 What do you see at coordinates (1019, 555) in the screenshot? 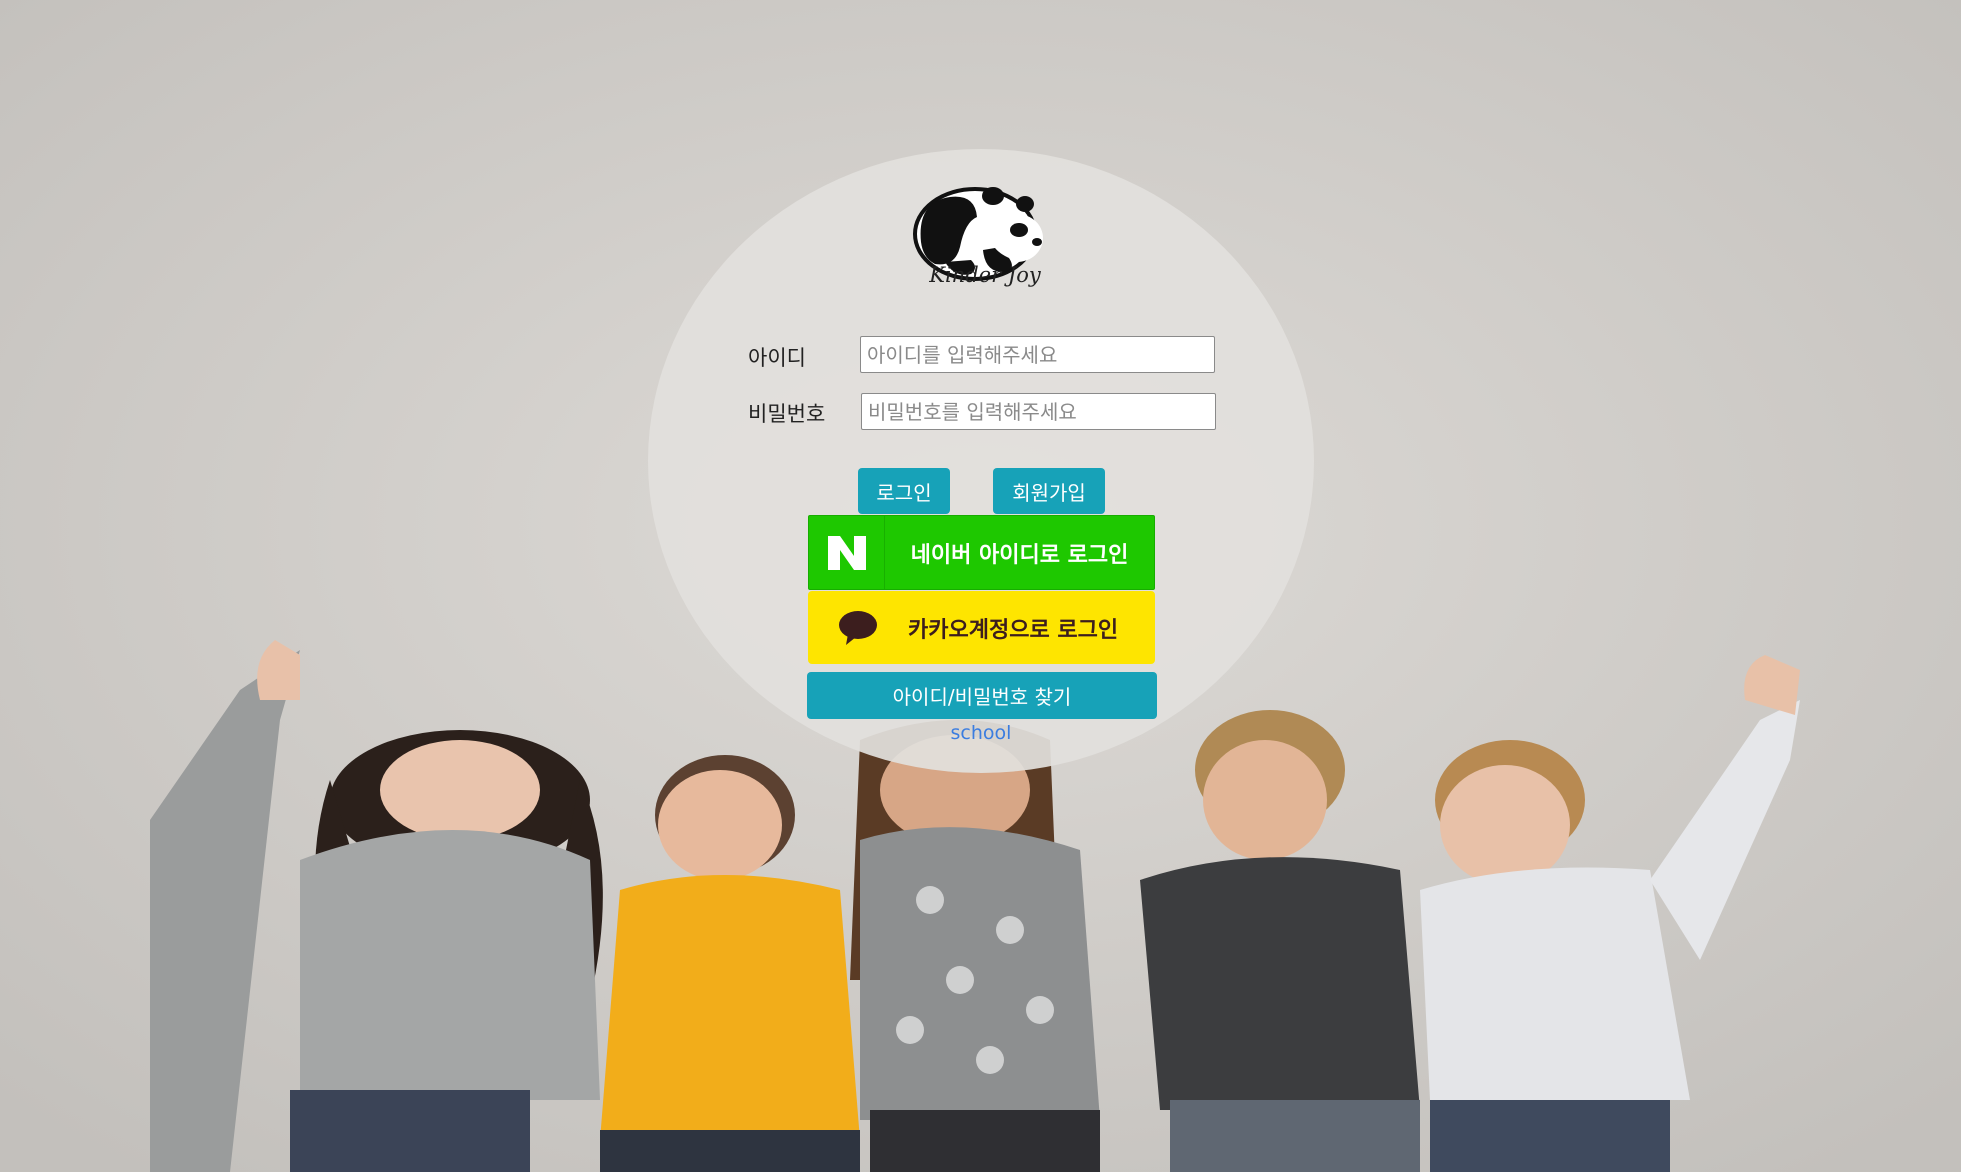
I see `naver-login-label: 네이버 아이디로 로그인` at bounding box center [1019, 555].